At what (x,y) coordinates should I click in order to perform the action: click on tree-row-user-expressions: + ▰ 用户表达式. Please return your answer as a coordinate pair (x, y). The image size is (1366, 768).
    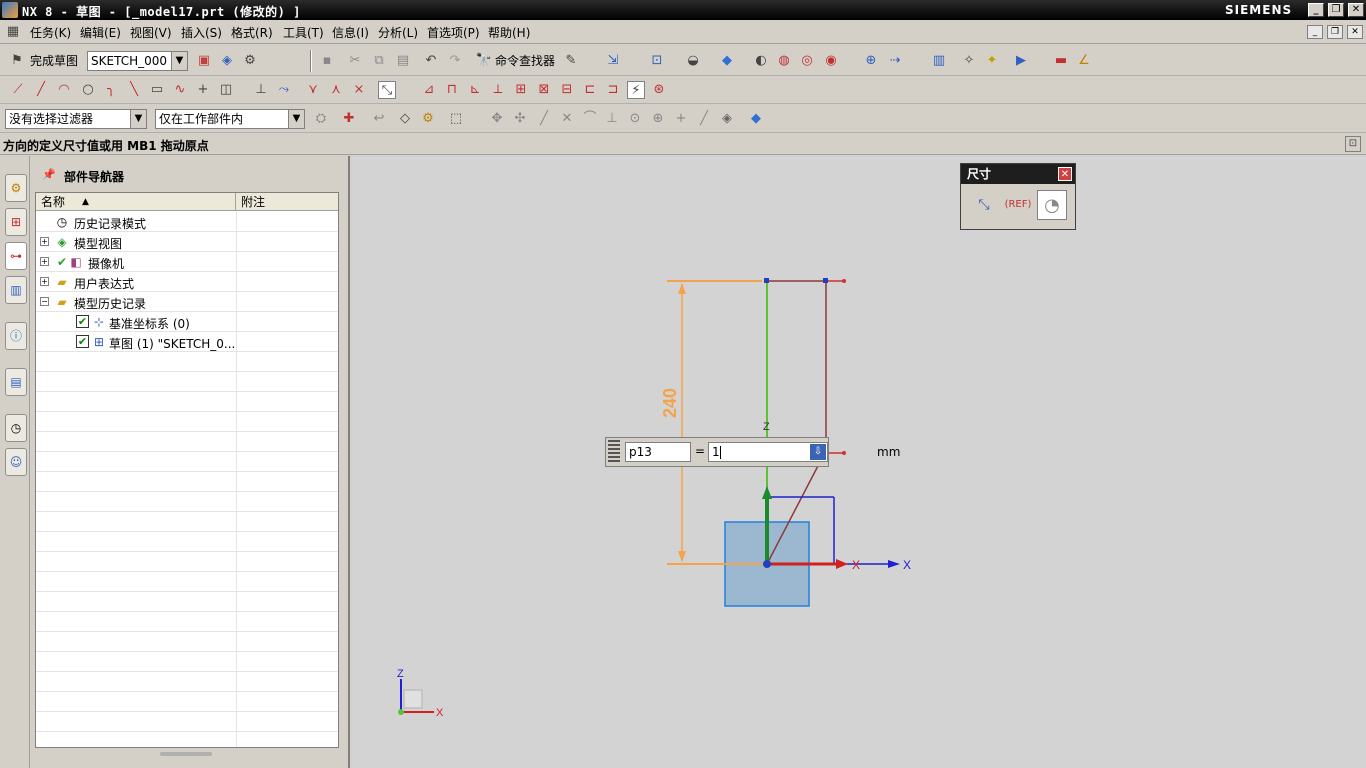
    Looking at the image, I should click on (187, 282).